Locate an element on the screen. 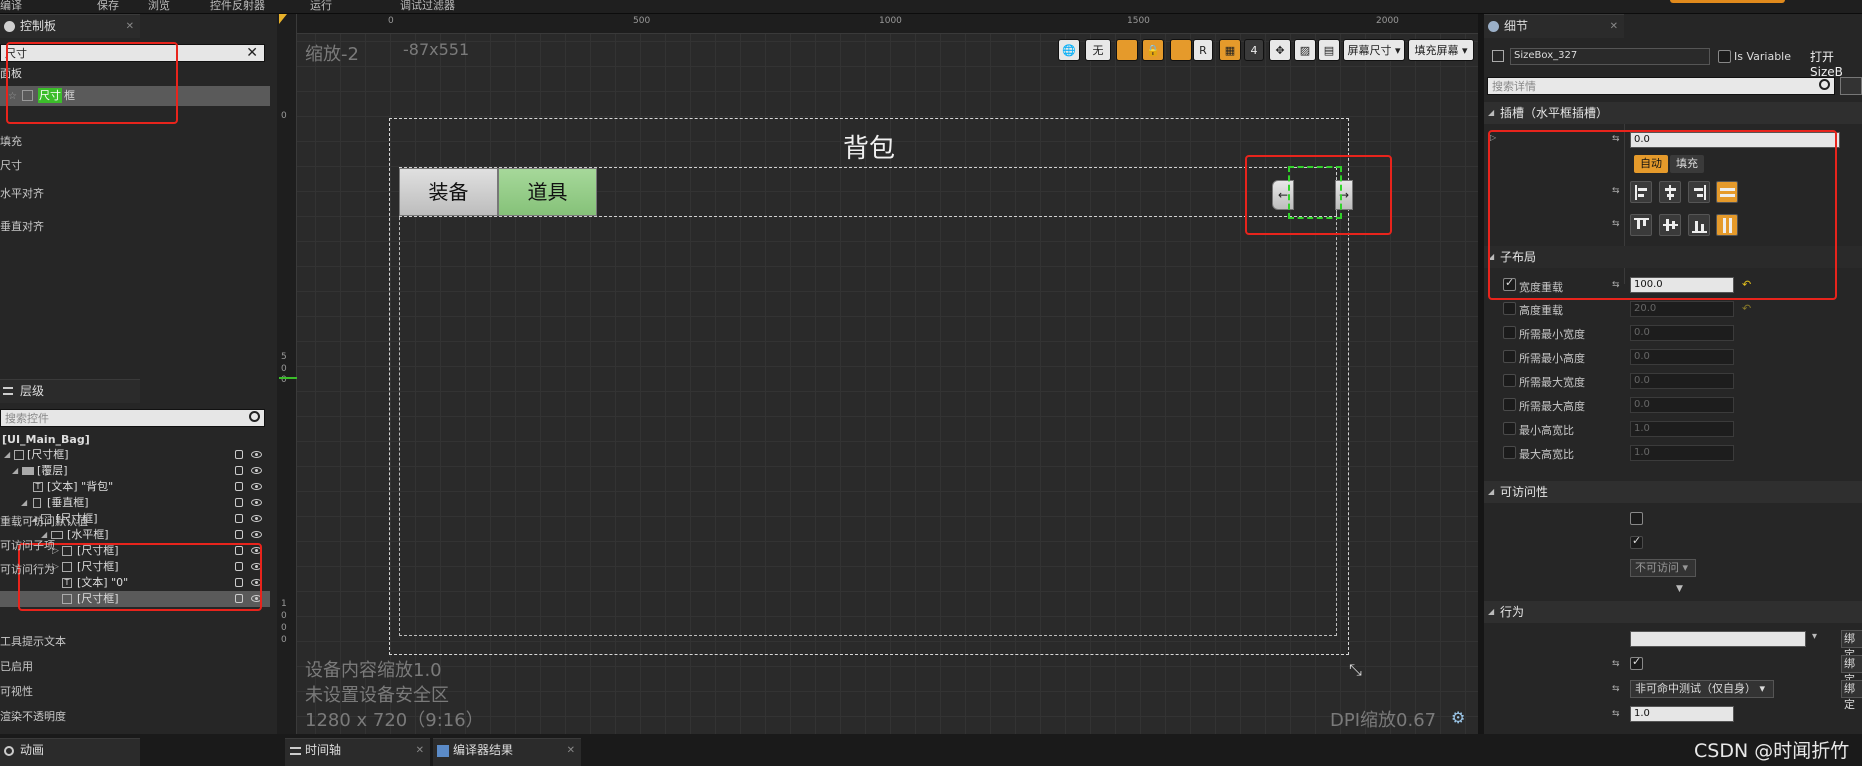  accessibility-section-header: 可访问性 is located at coordinates (1673, 492).